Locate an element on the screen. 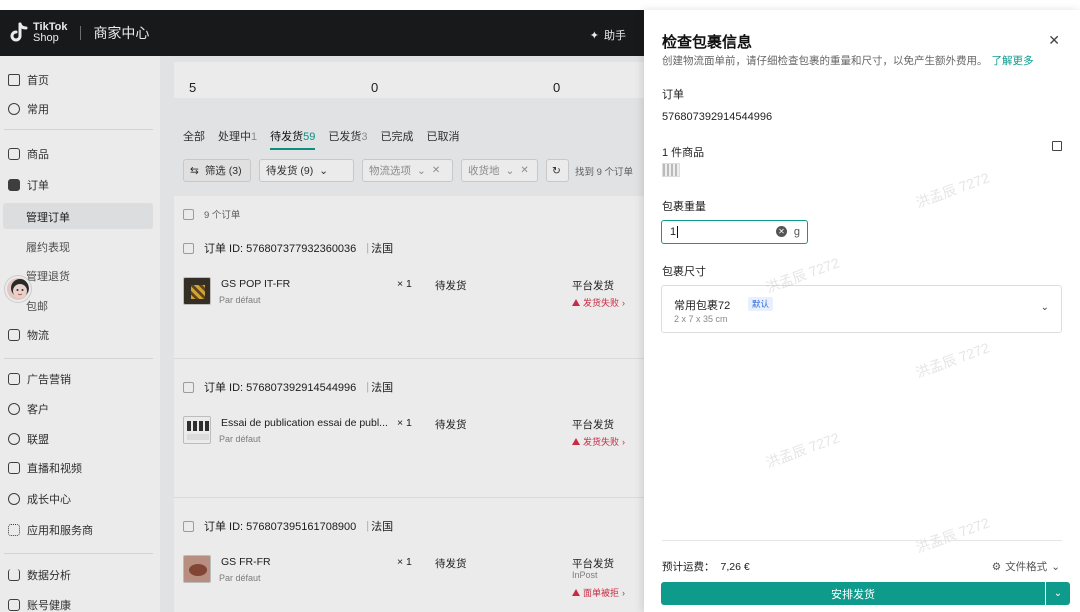 This screenshot has width=1080, height=612. file-format-select: ⚙ 文件格式 ⌄ is located at coordinates (1026, 566).